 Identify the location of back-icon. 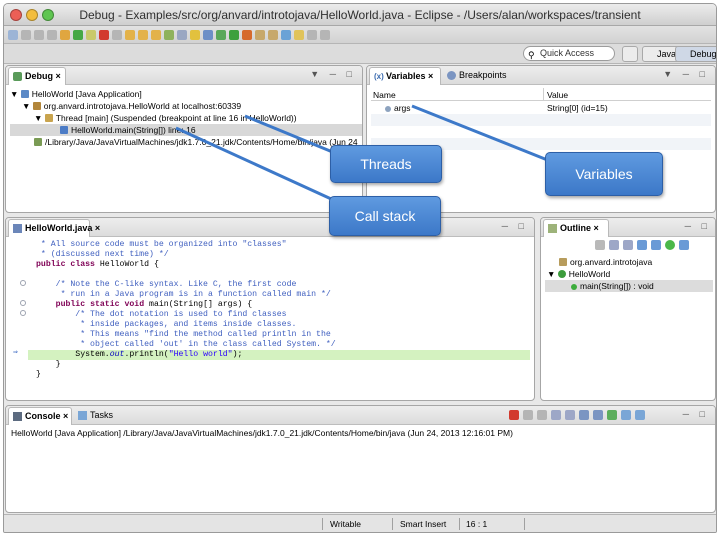
(312, 34).